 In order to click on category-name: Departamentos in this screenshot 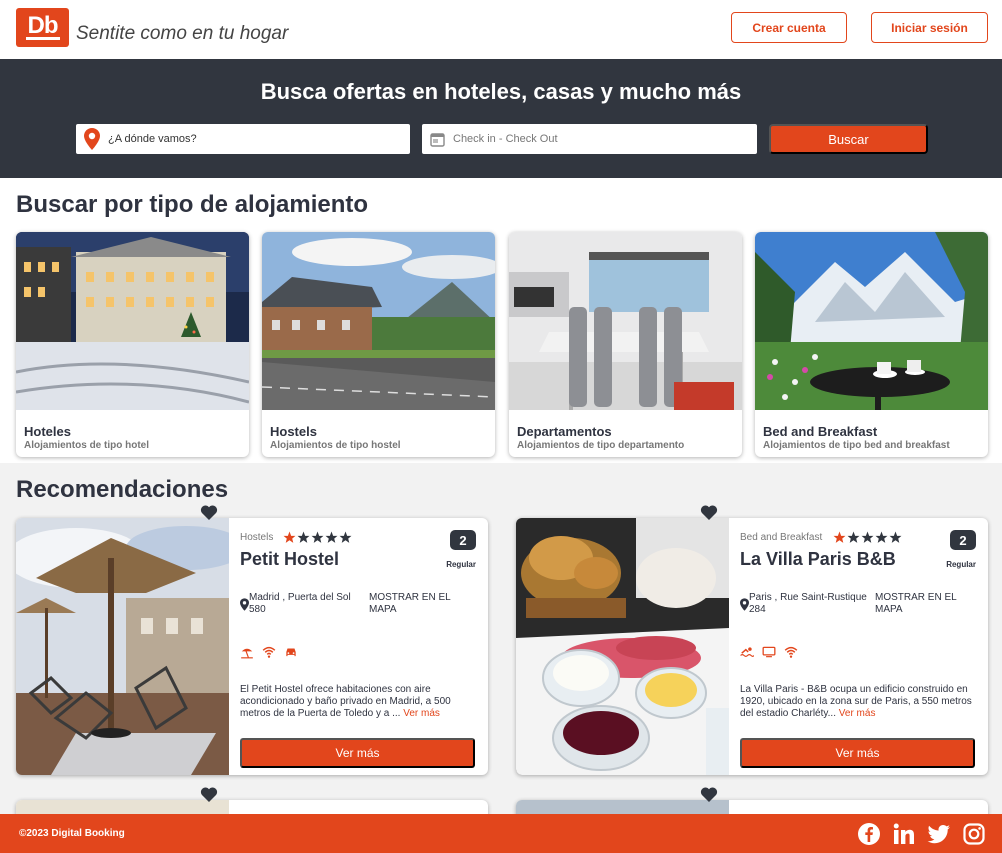, I will do `click(564, 431)`.